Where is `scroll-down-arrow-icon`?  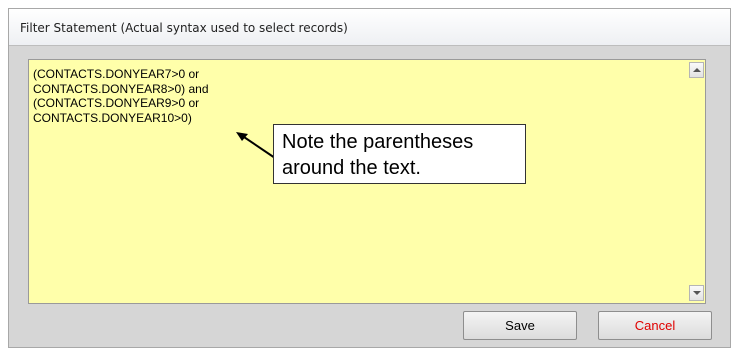 scroll-down-arrow-icon is located at coordinates (696, 293).